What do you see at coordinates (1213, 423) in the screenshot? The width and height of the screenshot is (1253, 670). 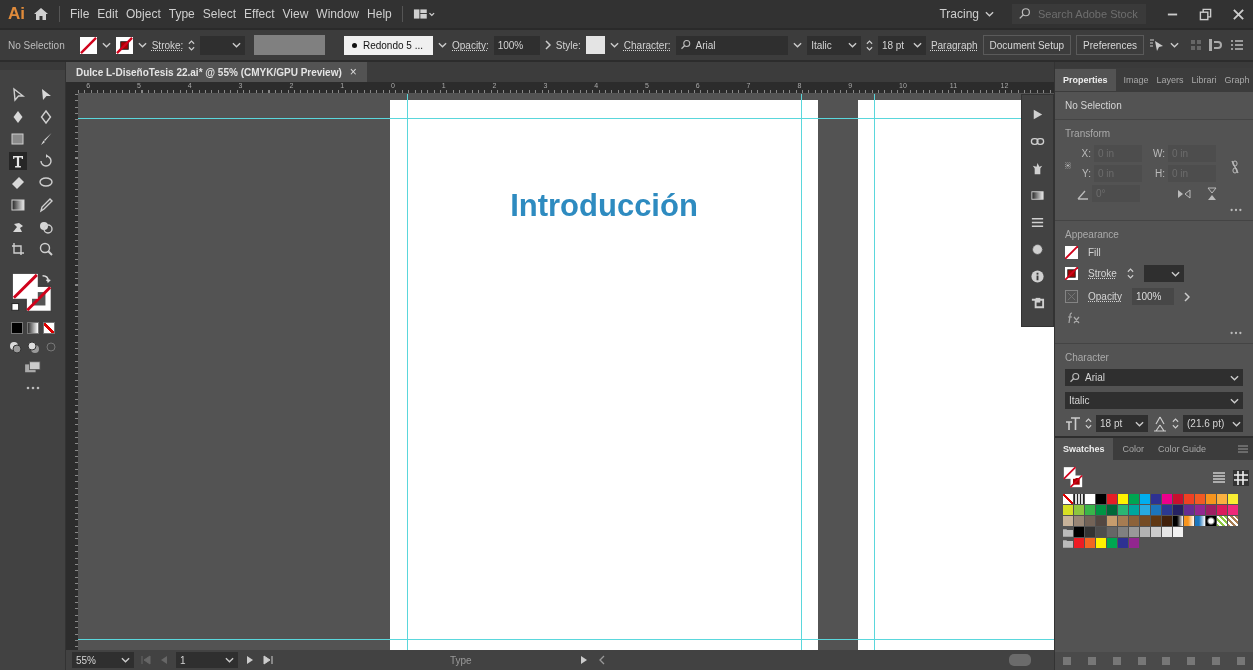 I see `leading-dropdown: (21.6 pt)` at bounding box center [1213, 423].